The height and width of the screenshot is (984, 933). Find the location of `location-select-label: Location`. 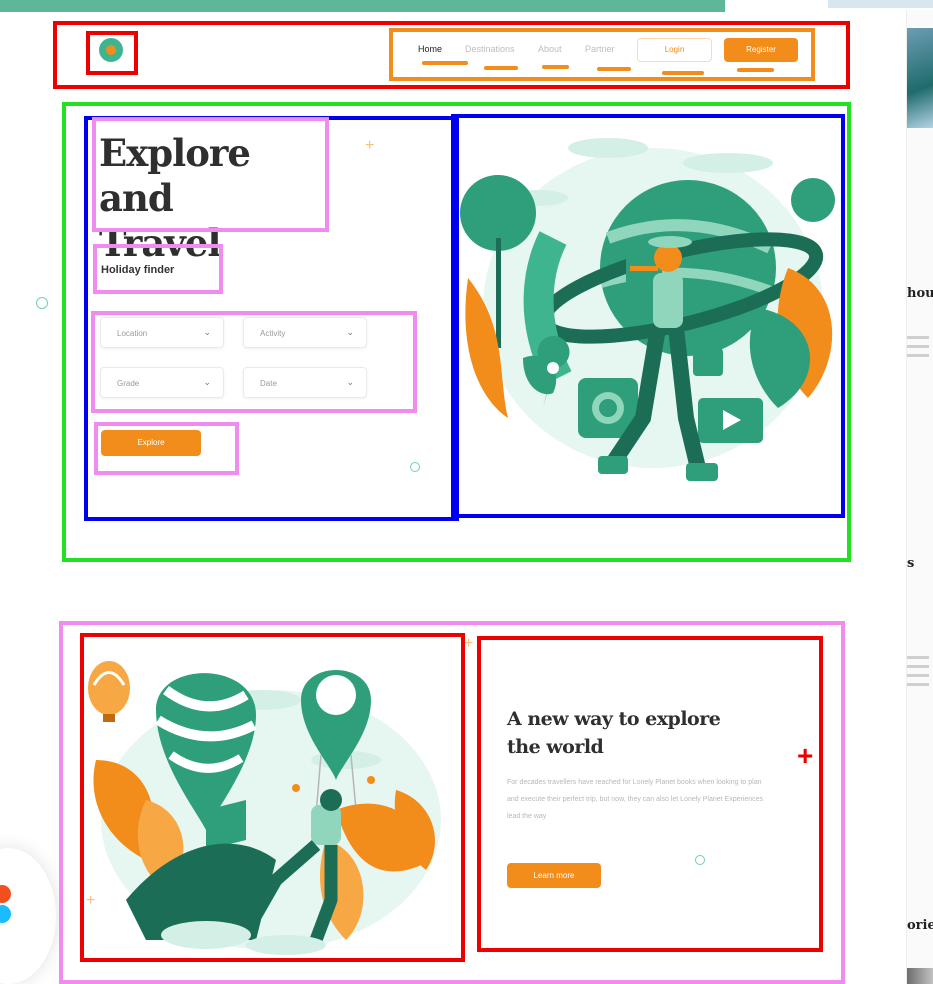

location-select-label: Location is located at coordinates (132, 333).